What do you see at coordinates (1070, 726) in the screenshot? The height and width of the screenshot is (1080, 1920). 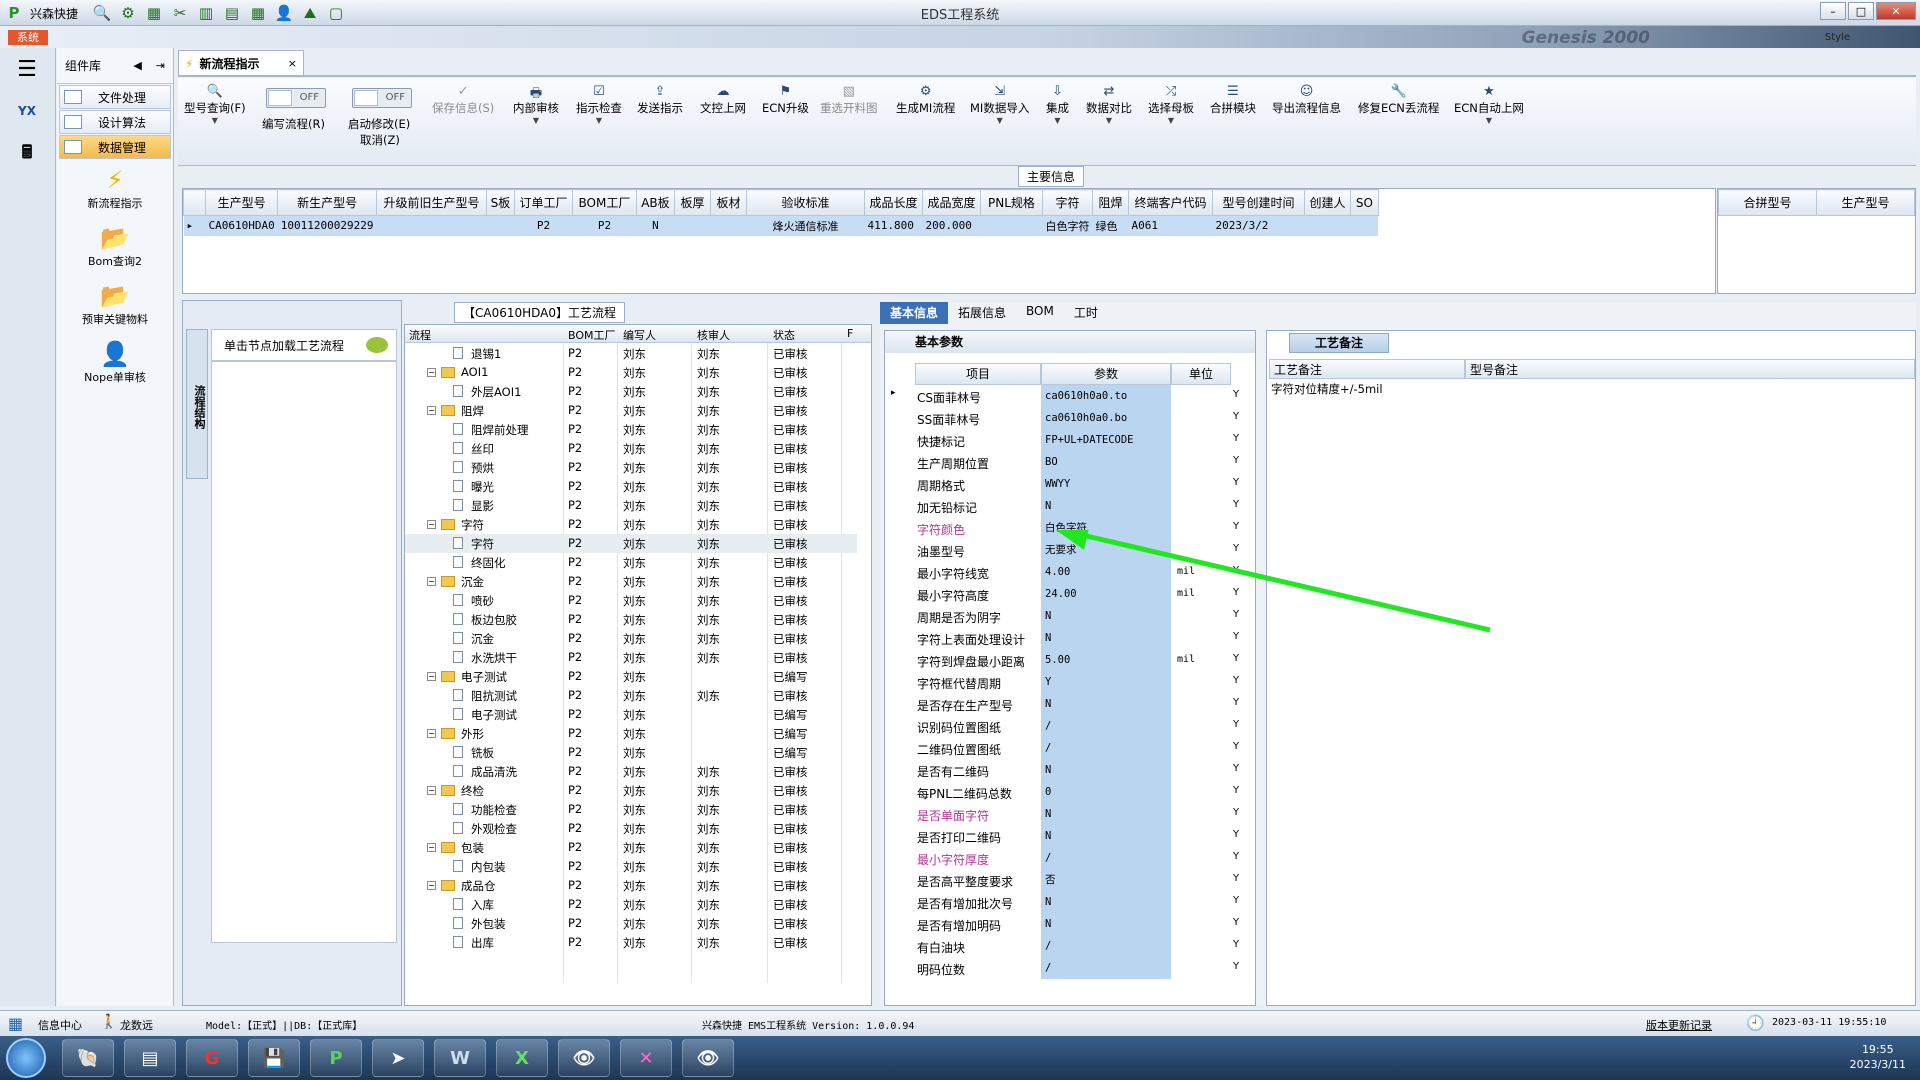 I see `table-row: 识别码位置图纸 / Y` at bounding box center [1070, 726].